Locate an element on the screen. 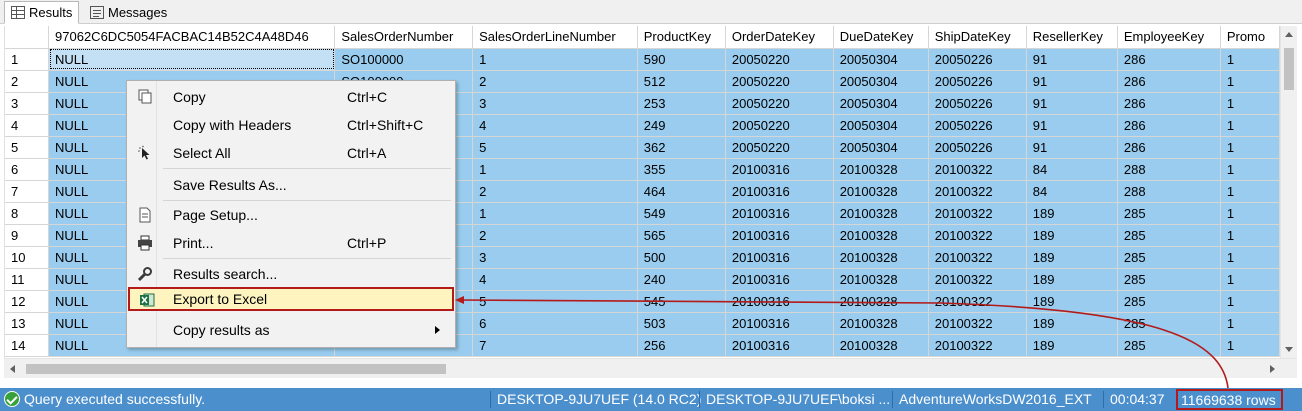 The width and height of the screenshot is (1302, 411). scroll-up-arrow-icon is located at coordinates (1289, 34).